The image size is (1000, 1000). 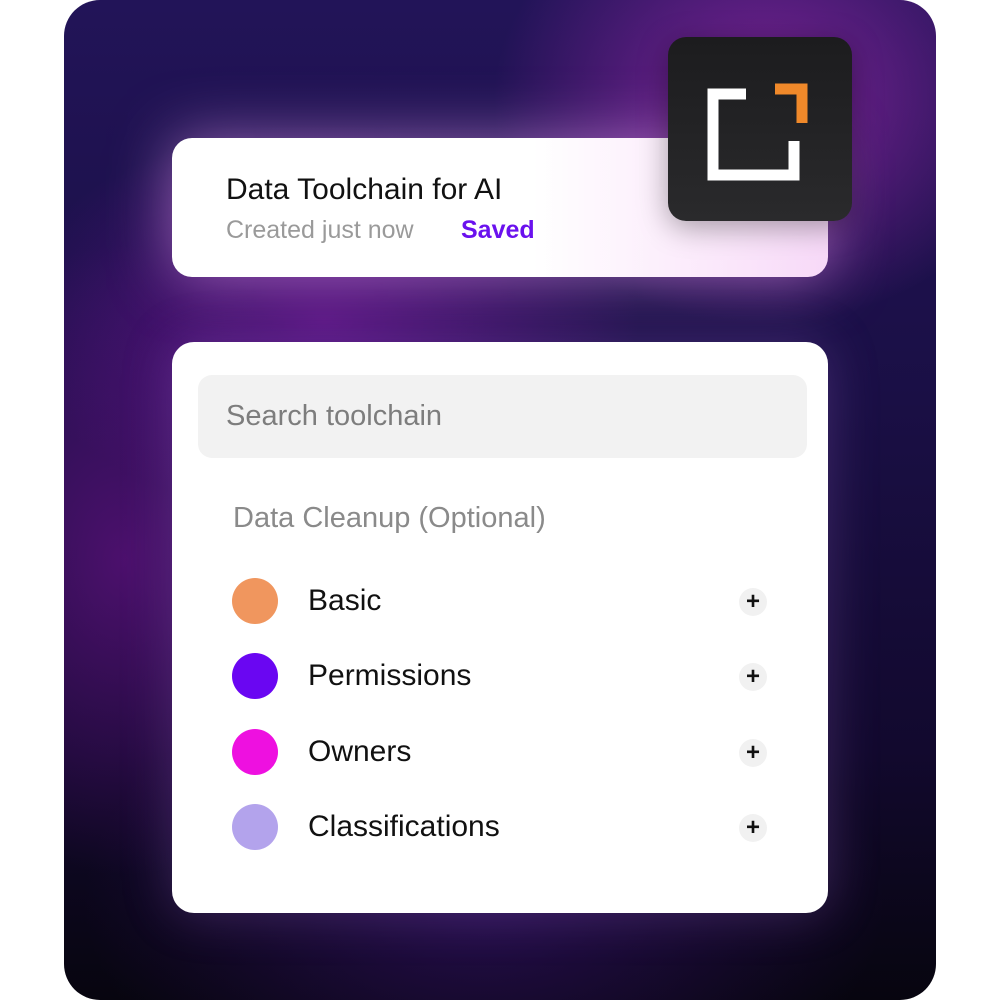 What do you see at coordinates (502, 416) in the screenshot?
I see `search-input` at bounding box center [502, 416].